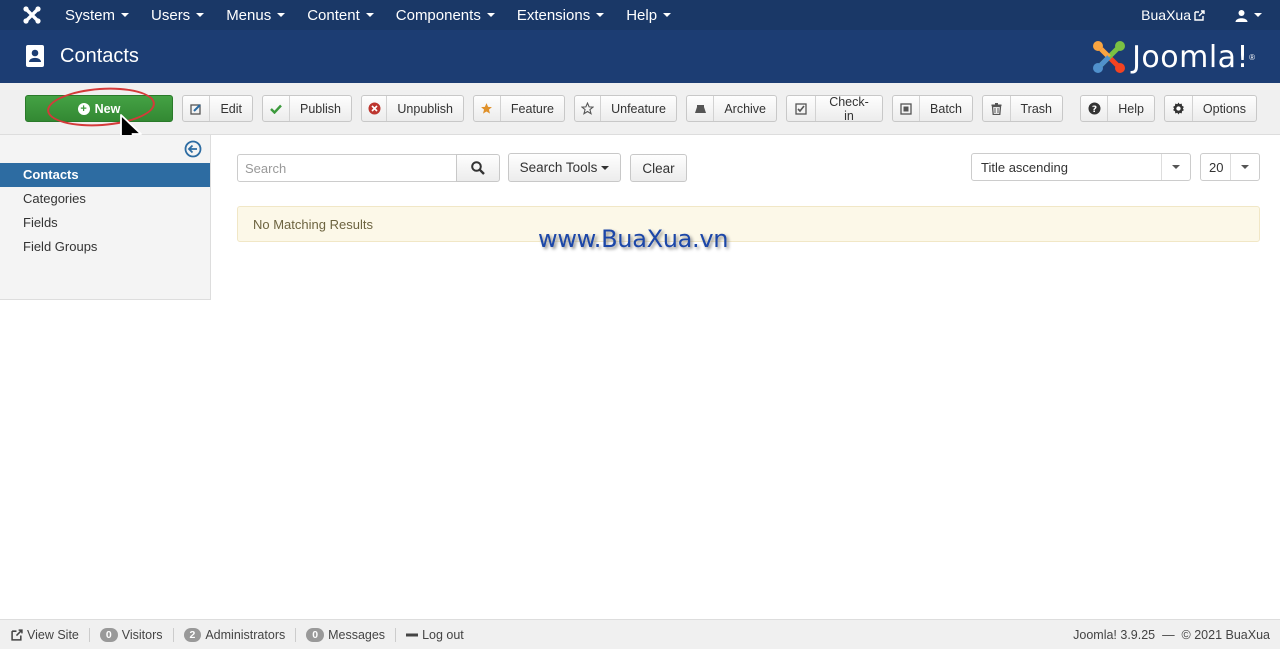  I want to click on edit-label: Edit, so click(231, 108).